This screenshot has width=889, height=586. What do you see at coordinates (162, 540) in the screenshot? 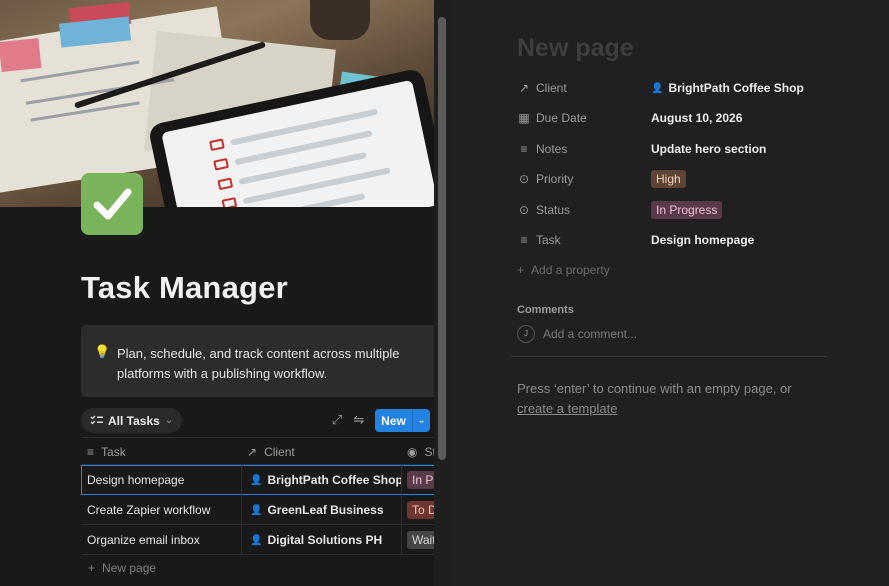
I see `task-cell: Organize email inbox` at bounding box center [162, 540].